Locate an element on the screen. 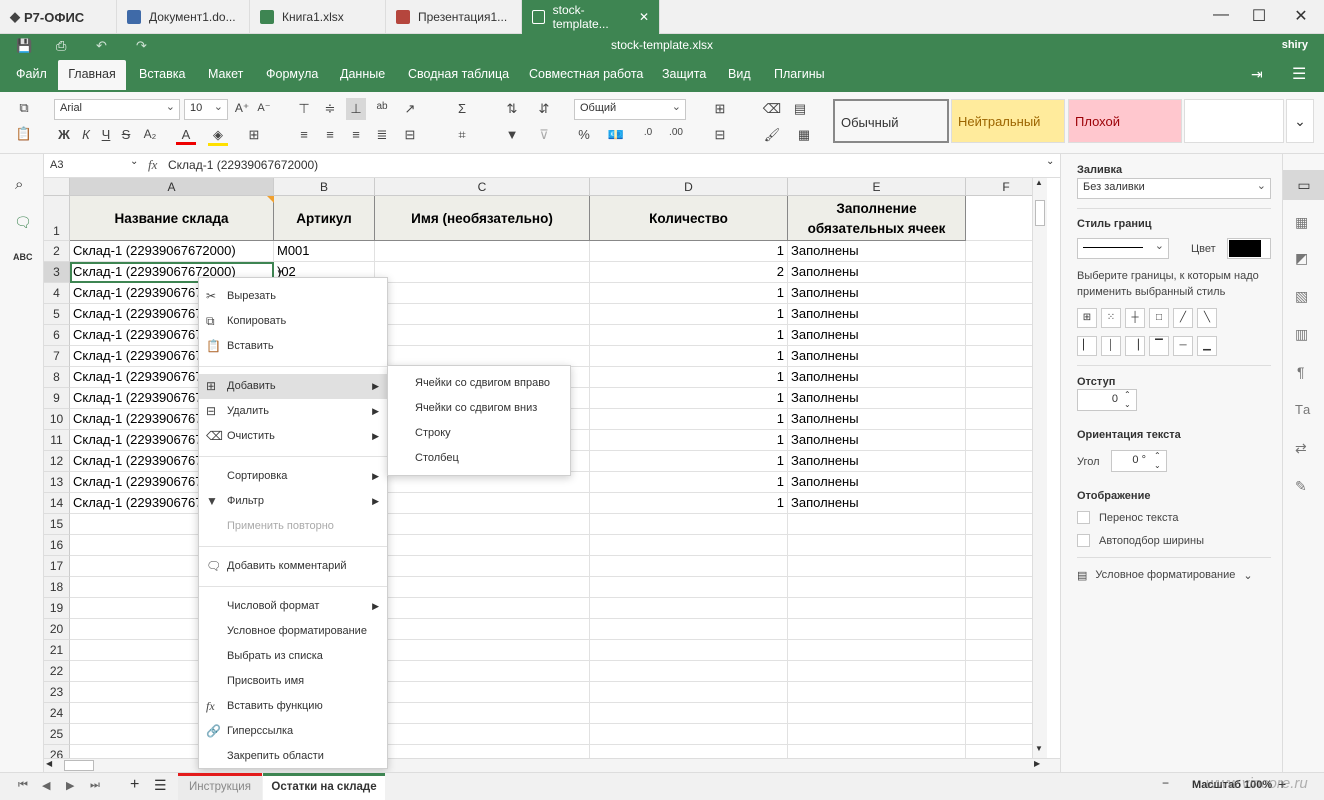  submenu-item-shift-down: Ячейки со сдвигом вниз is located at coordinates (479, 408).